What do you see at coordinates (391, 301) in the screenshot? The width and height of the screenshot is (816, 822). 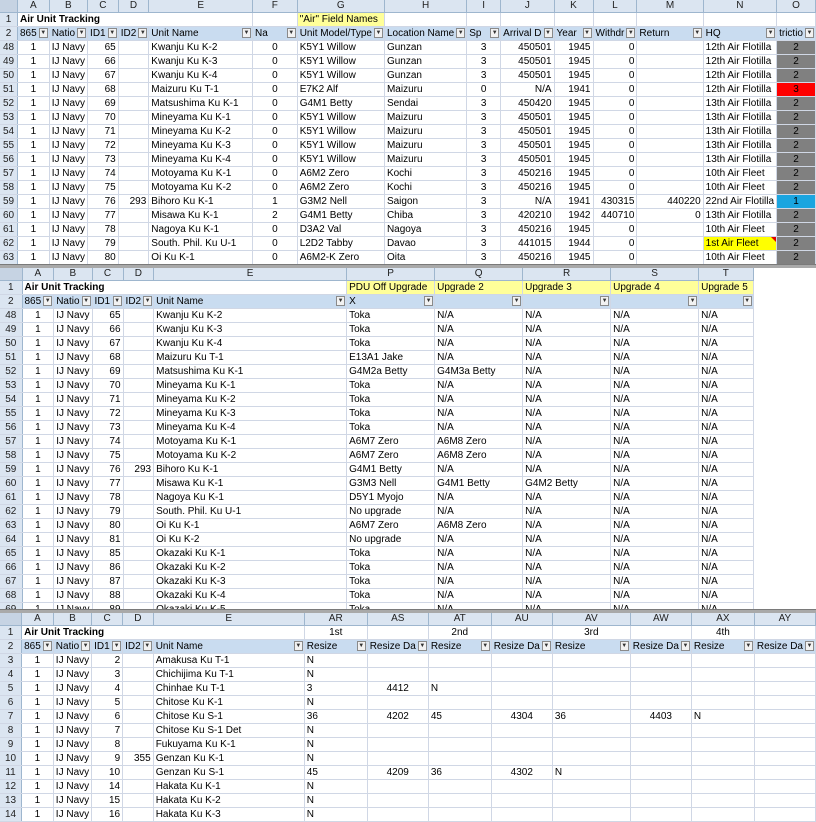 I see `column-filter-header: X ▼` at bounding box center [391, 301].